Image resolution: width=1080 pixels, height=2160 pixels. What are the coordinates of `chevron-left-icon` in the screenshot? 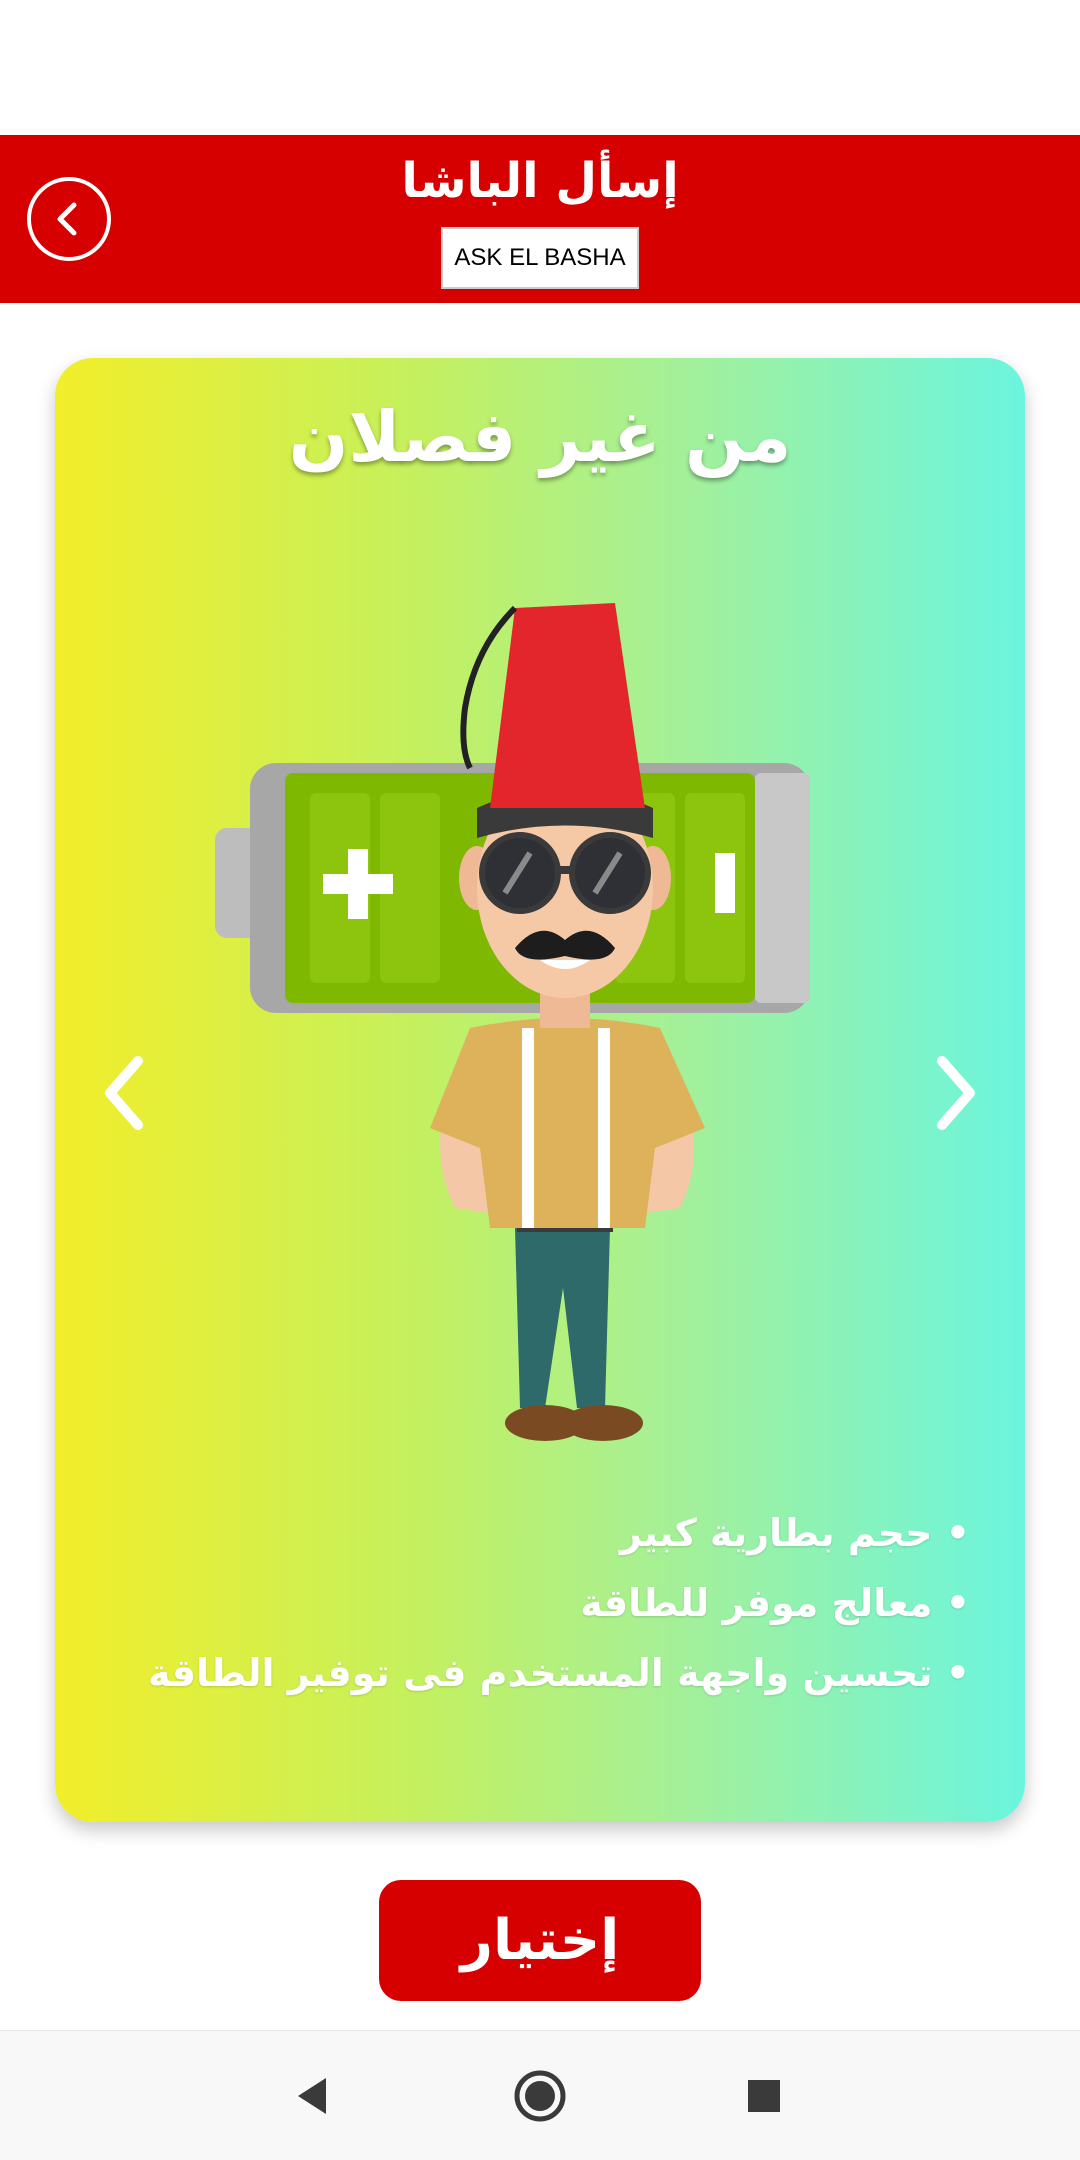 It's located at (124, 1093).